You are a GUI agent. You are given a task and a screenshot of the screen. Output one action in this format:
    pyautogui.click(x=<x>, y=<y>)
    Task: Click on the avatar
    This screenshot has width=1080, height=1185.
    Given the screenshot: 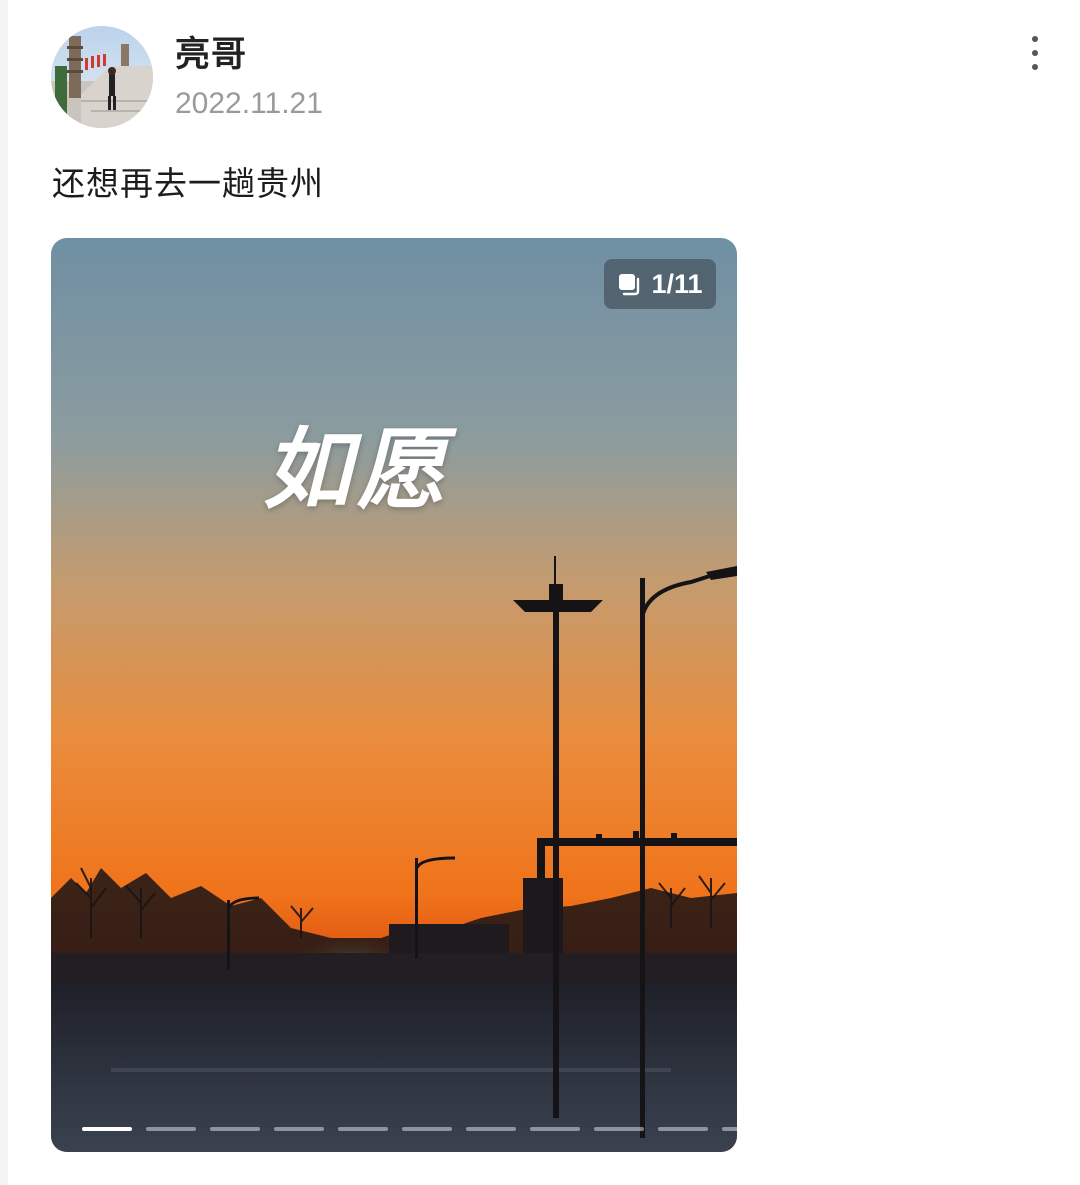 What is the action you would take?
    pyautogui.click(x=102, y=77)
    